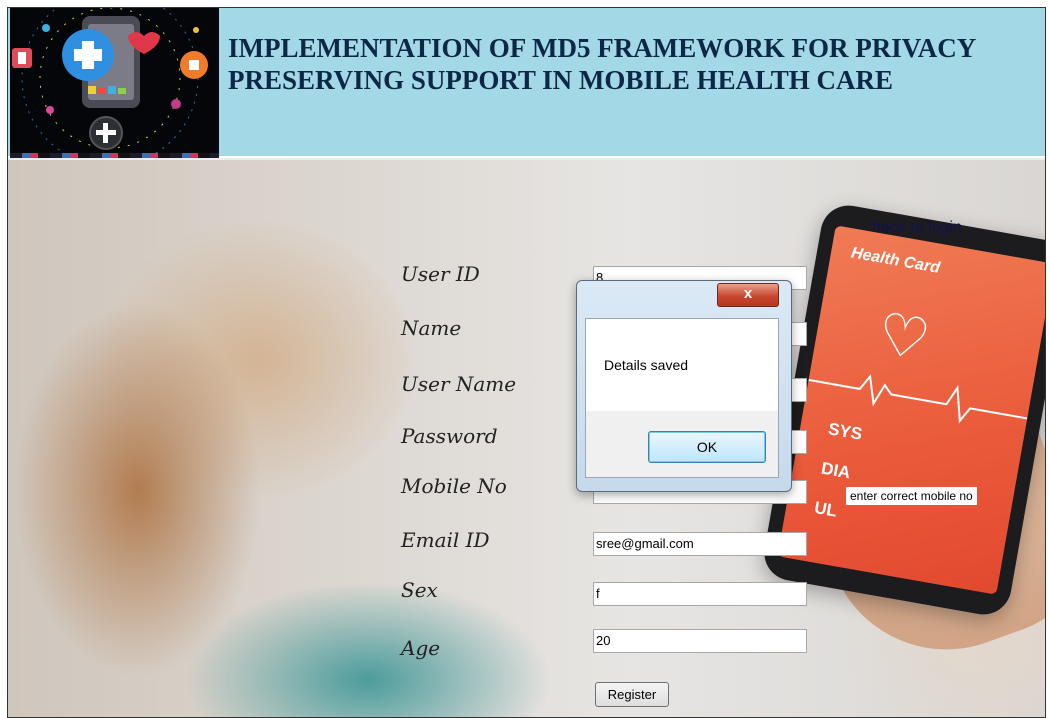  Describe the element at coordinates (748, 295) in the screenshot. I see `dialog-close-button: x` at that location.